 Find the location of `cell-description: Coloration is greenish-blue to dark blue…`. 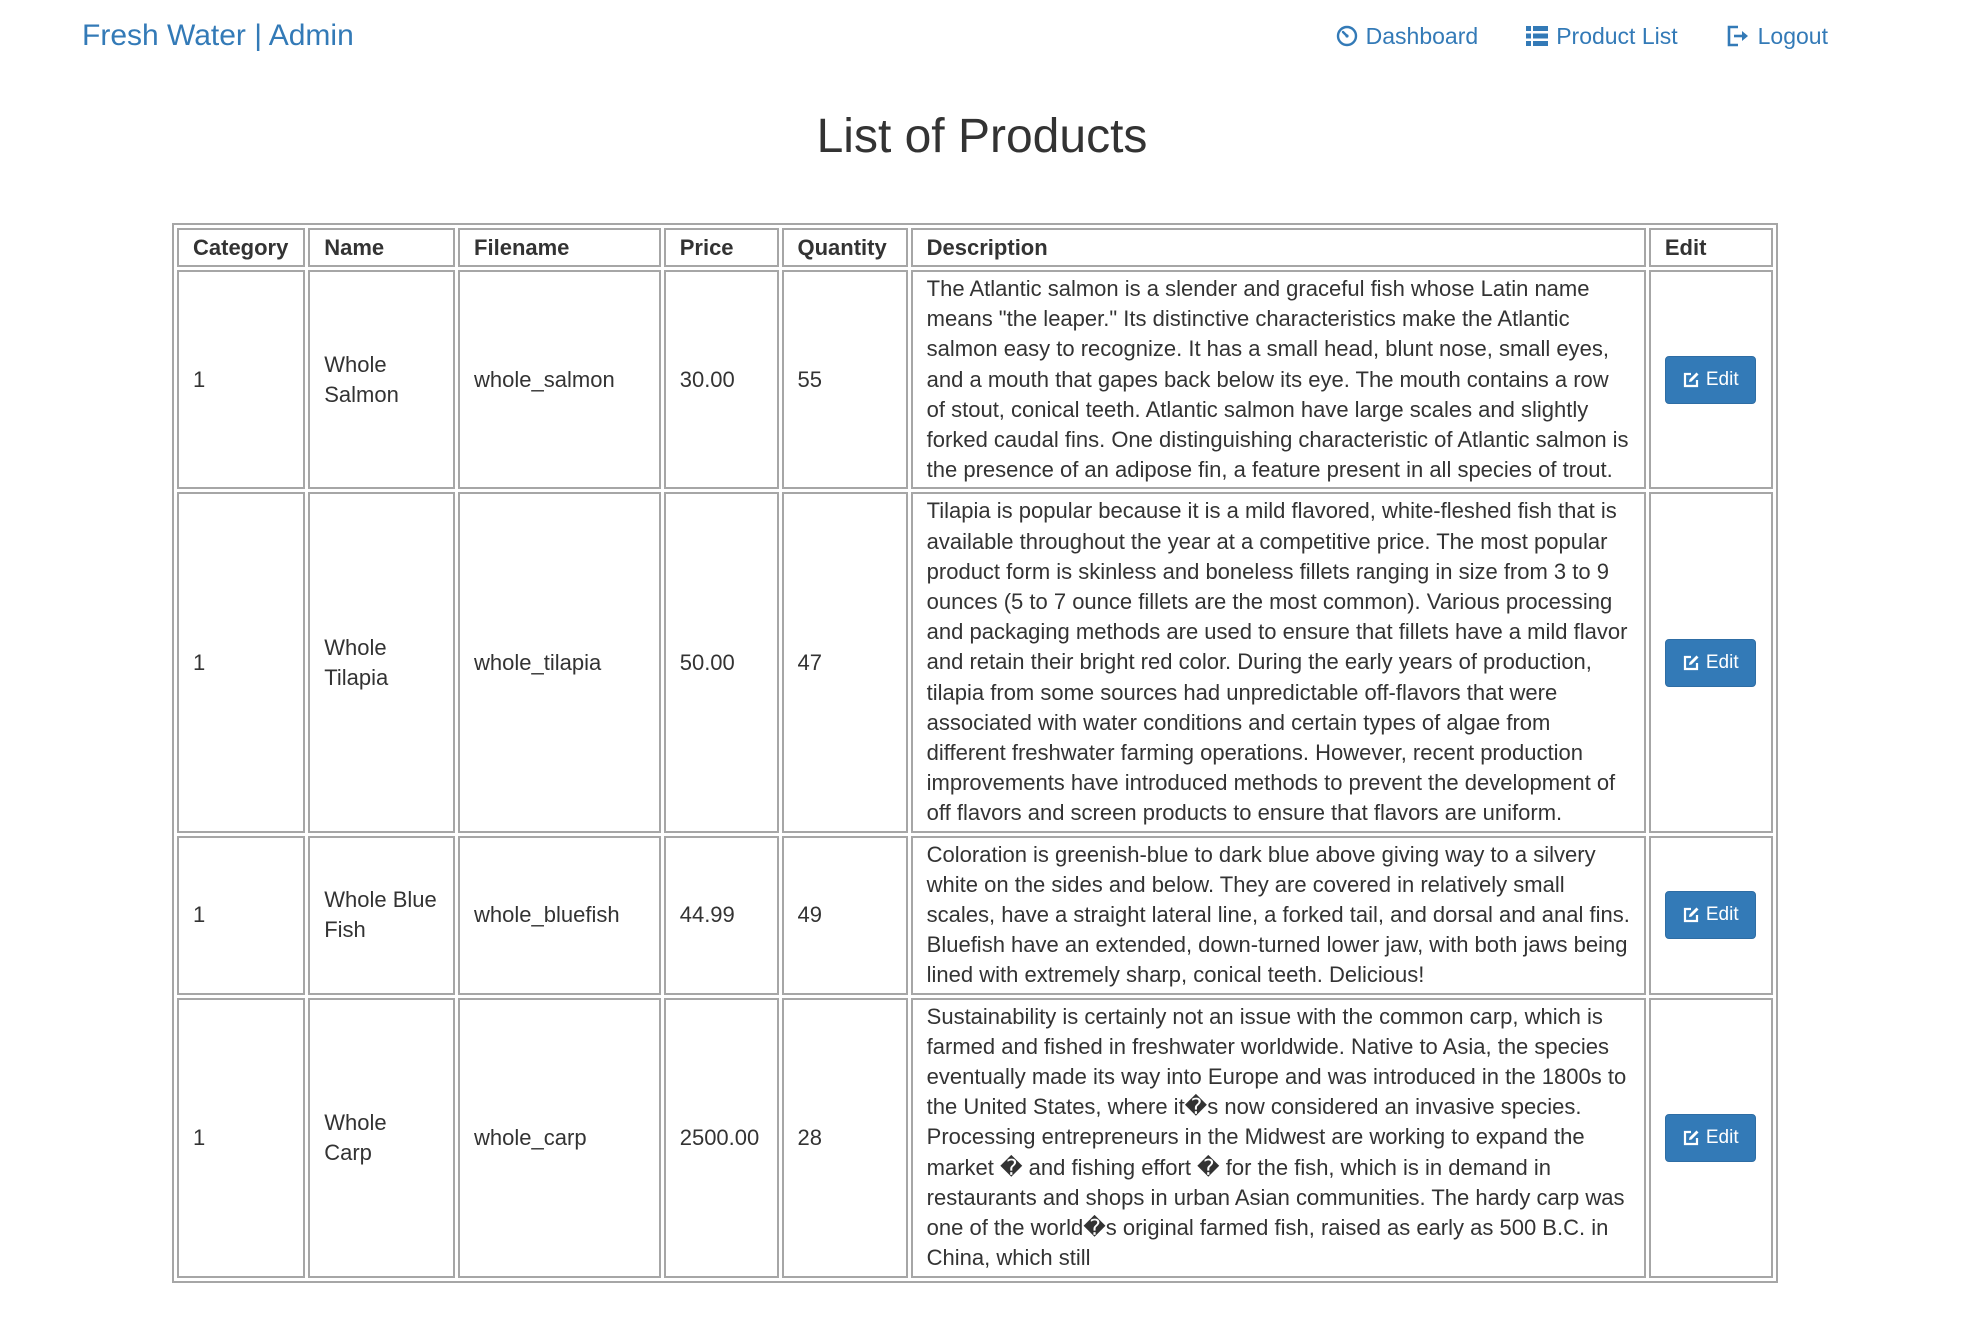

cell-description: Coloration is greenish-blue to dark blue… is located at coordinates (1278, 915).